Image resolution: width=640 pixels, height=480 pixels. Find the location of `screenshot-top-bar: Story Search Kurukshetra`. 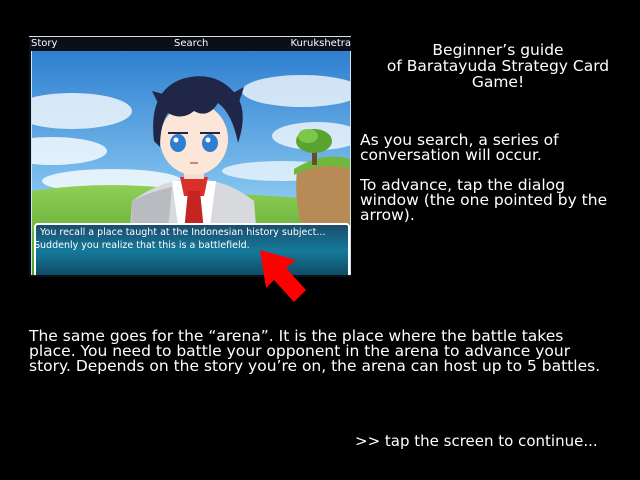

screenshot-top-bar: Story Search Kurukshetra is located at coordinates (190, 44).